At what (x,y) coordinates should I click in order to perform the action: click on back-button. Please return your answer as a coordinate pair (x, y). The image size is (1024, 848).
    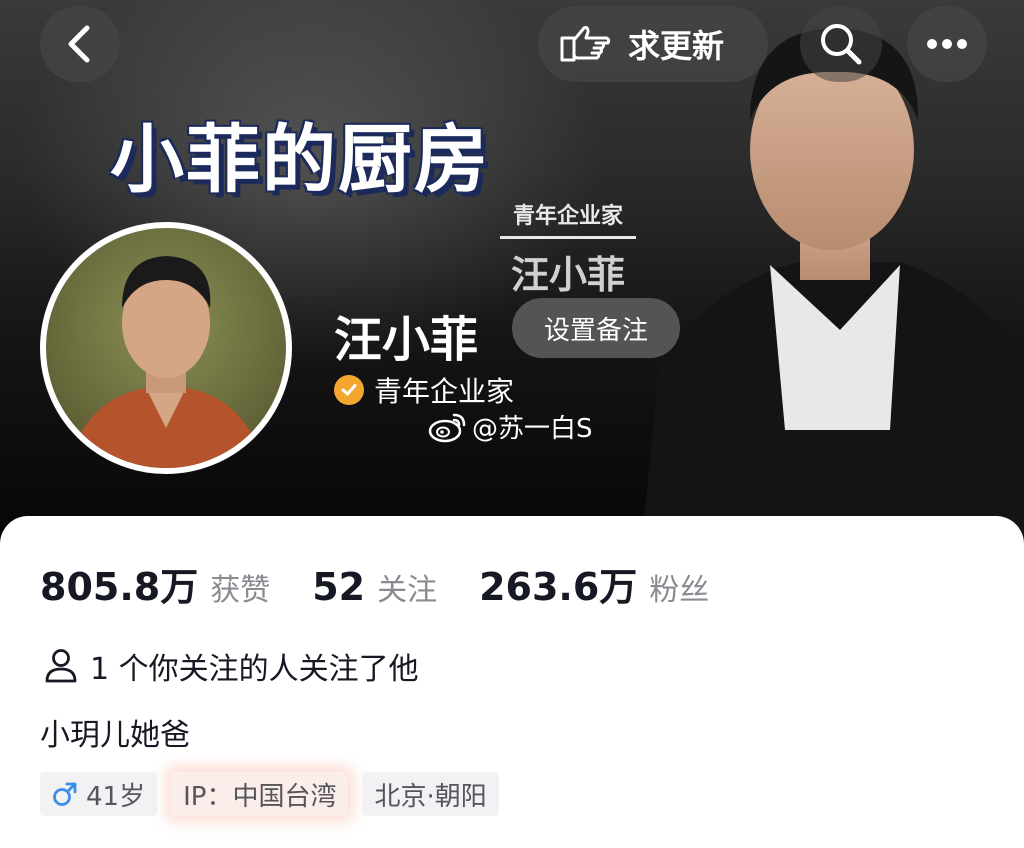
    Looking at the image, I should click on (80, 44).